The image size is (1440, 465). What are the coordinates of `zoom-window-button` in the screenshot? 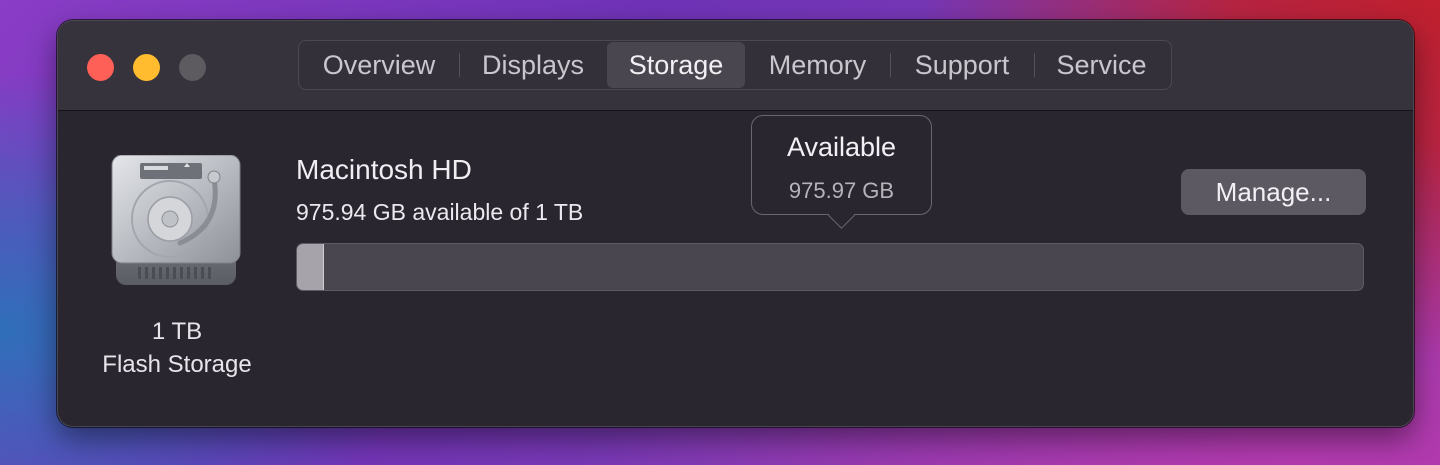 It's located at (192, 67).